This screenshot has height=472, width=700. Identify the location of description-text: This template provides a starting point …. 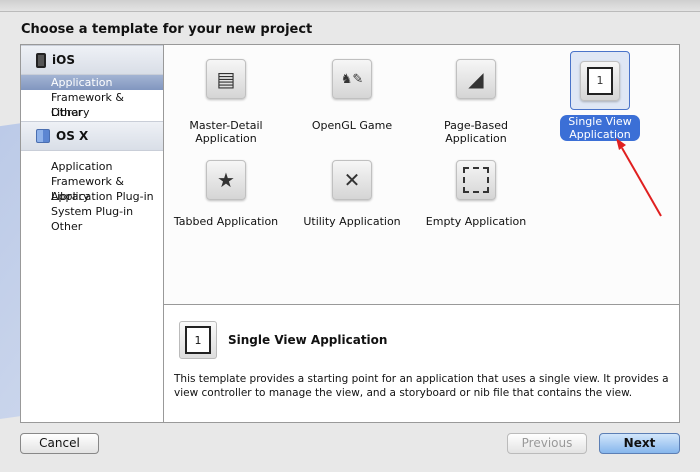
(421, 386).